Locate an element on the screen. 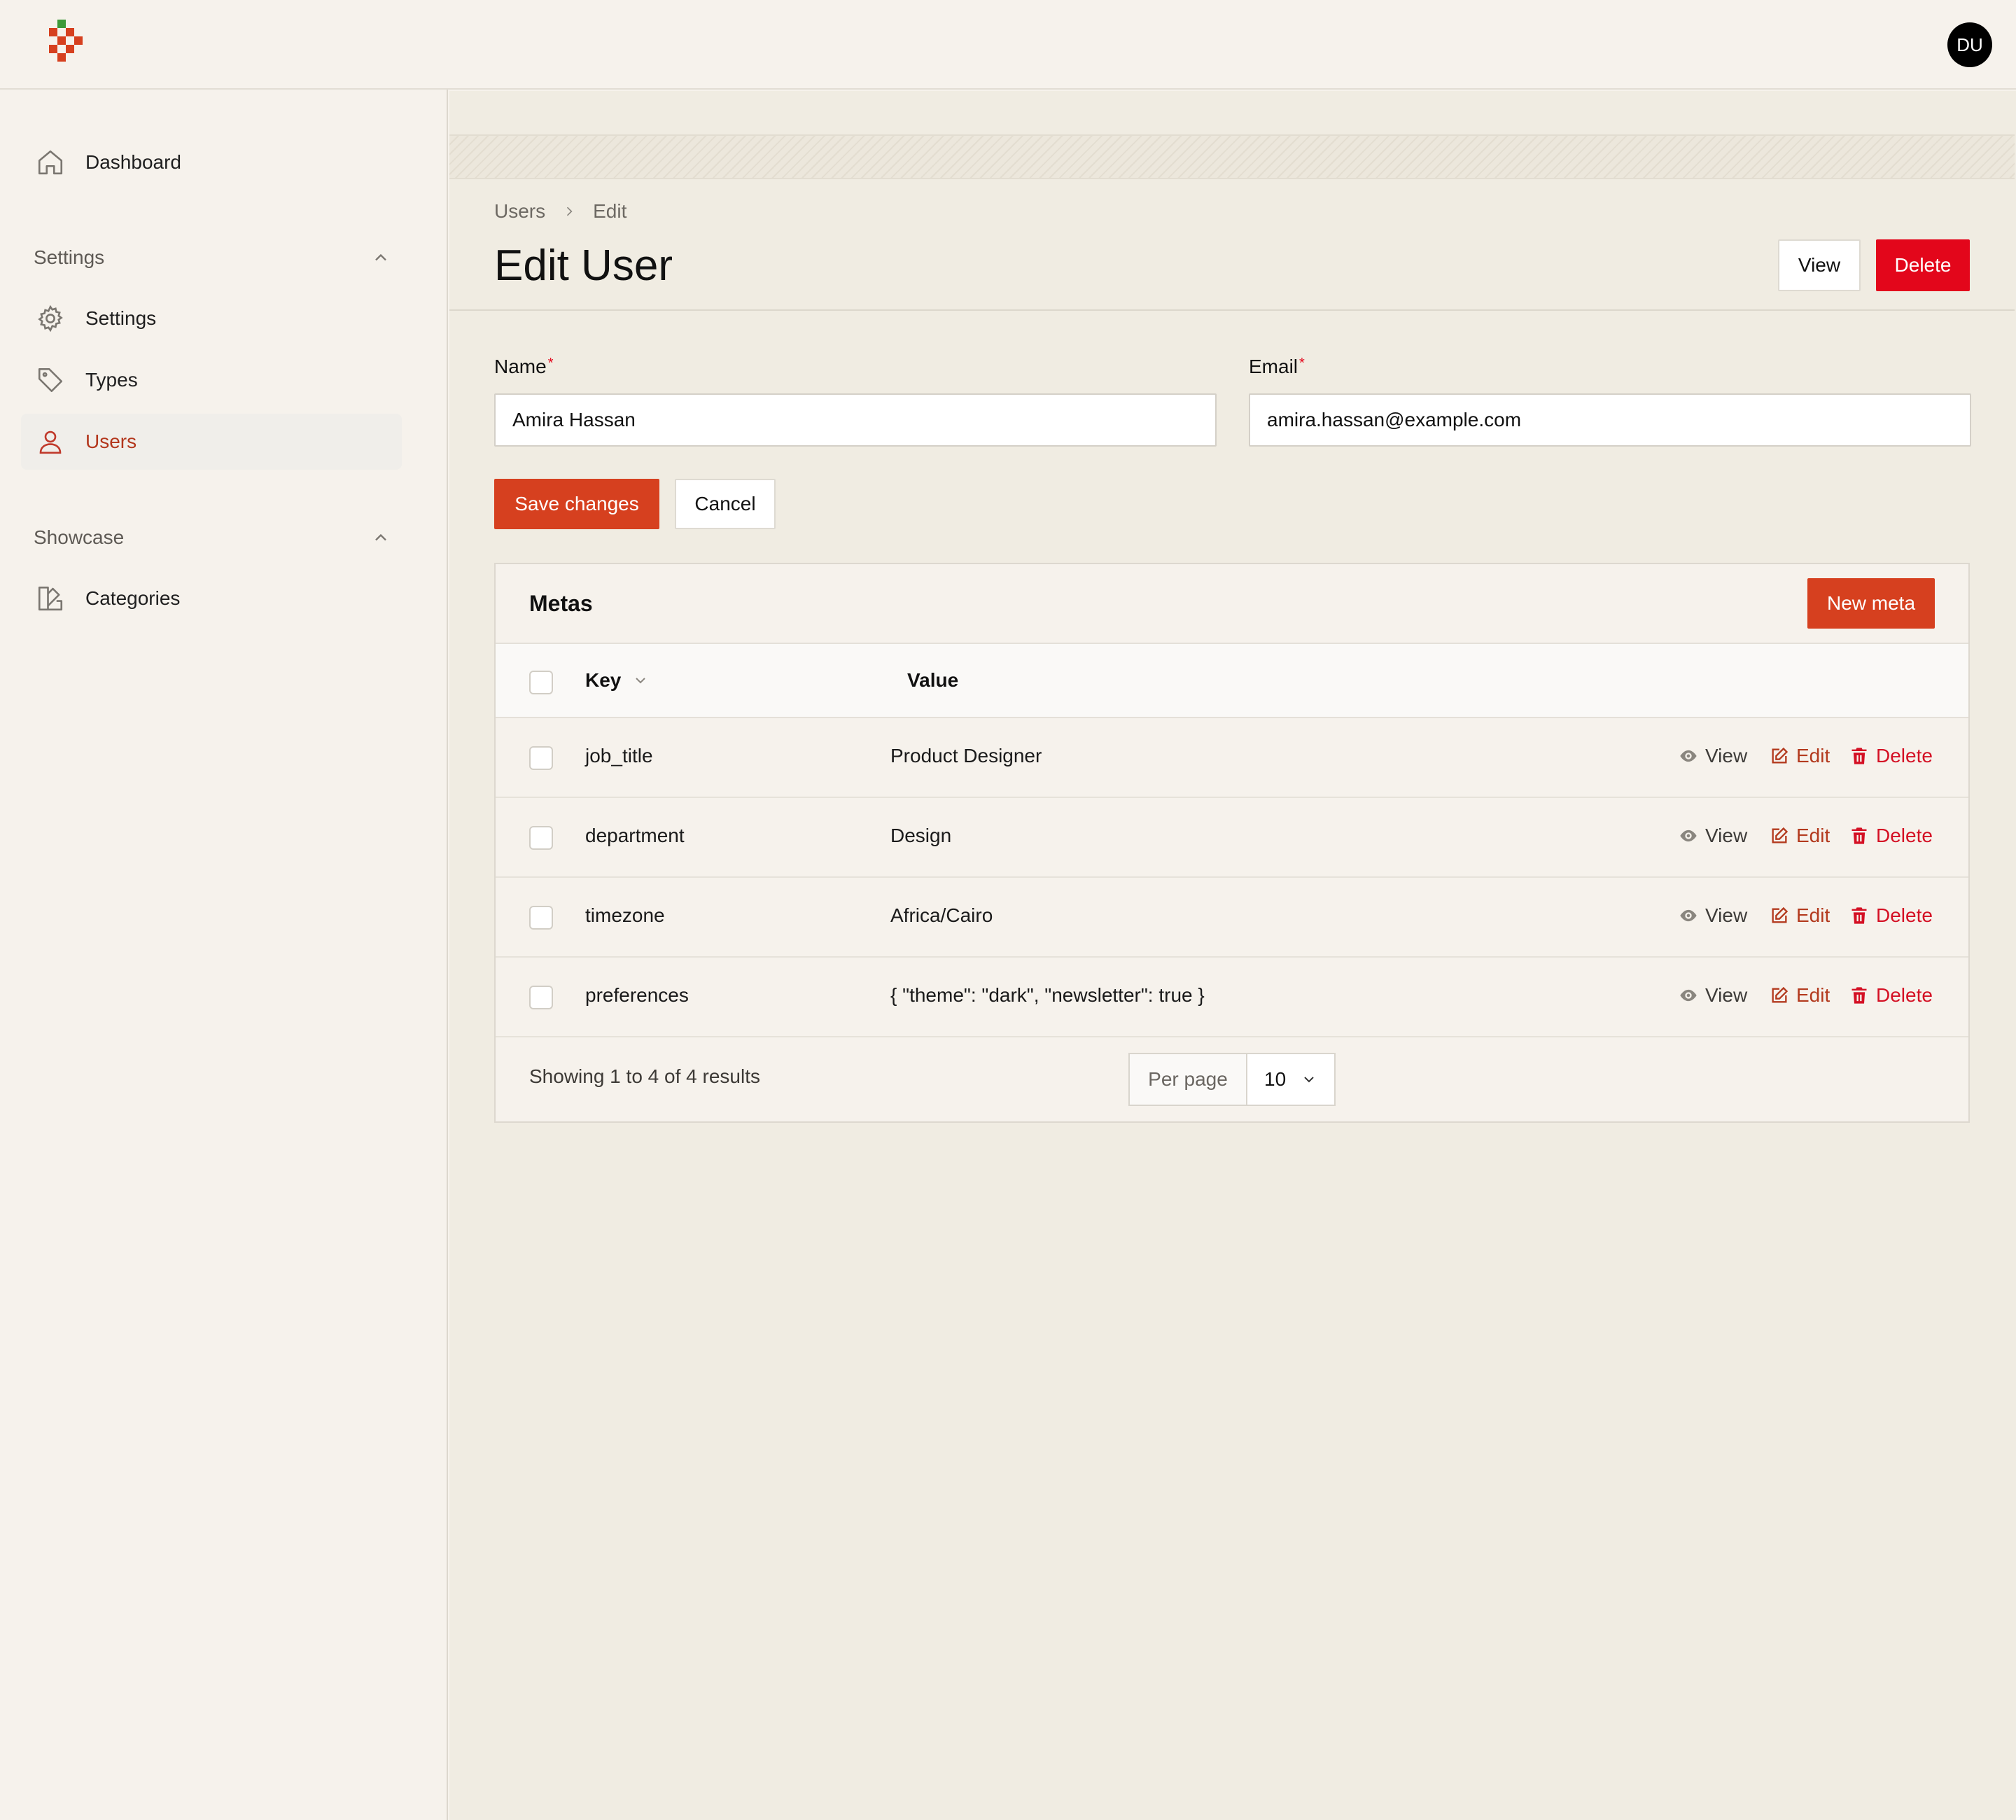 This screenshot has width=2016, height=1820. delete-button: Delete is located at coordinates (1923, 265).